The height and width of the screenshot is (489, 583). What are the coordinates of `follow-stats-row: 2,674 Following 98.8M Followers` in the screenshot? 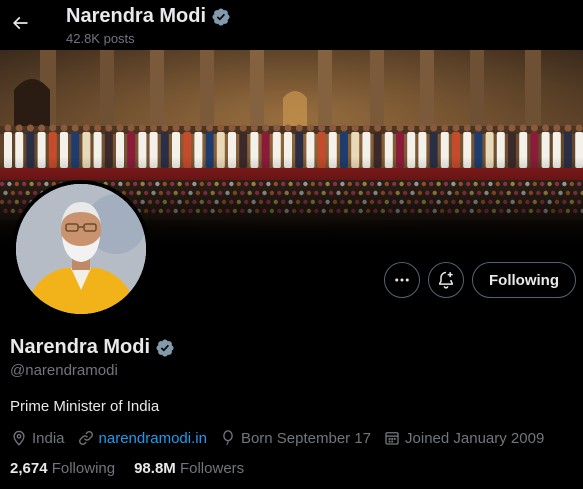 It's located at (136, 468).